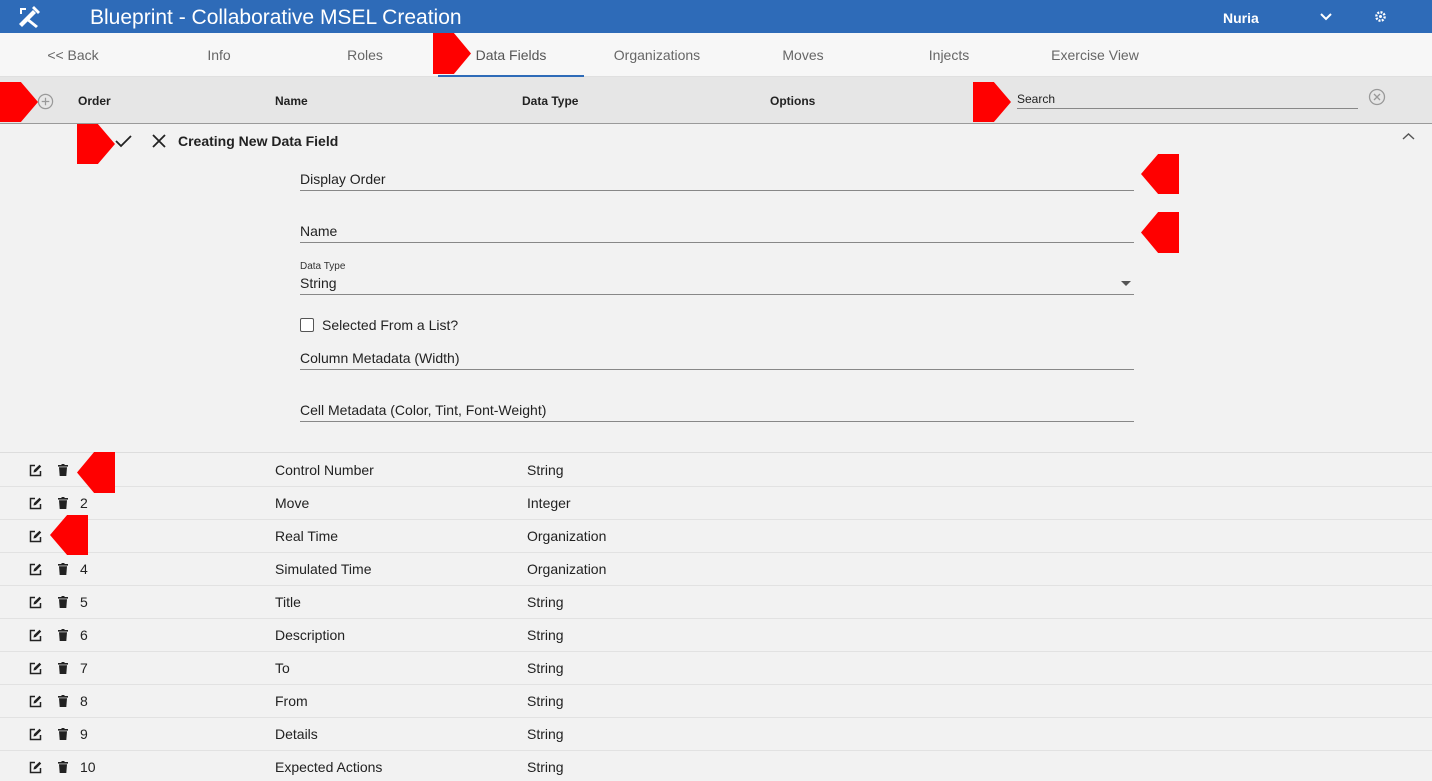  I want to click on data-type-select: String, so click(717, 284).